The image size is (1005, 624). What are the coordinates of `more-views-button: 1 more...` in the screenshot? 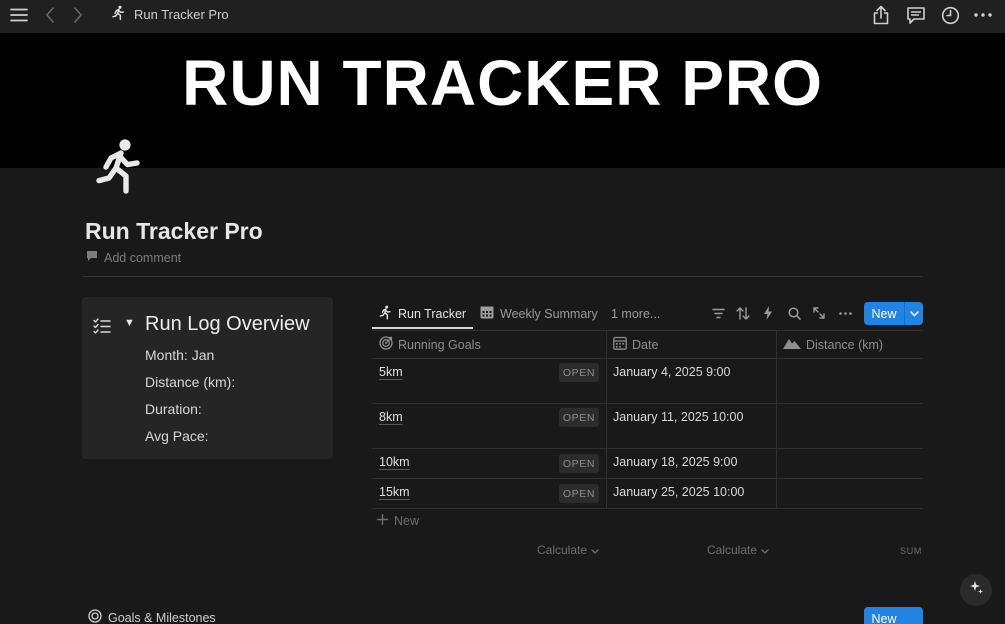 It's located at (635, 313).